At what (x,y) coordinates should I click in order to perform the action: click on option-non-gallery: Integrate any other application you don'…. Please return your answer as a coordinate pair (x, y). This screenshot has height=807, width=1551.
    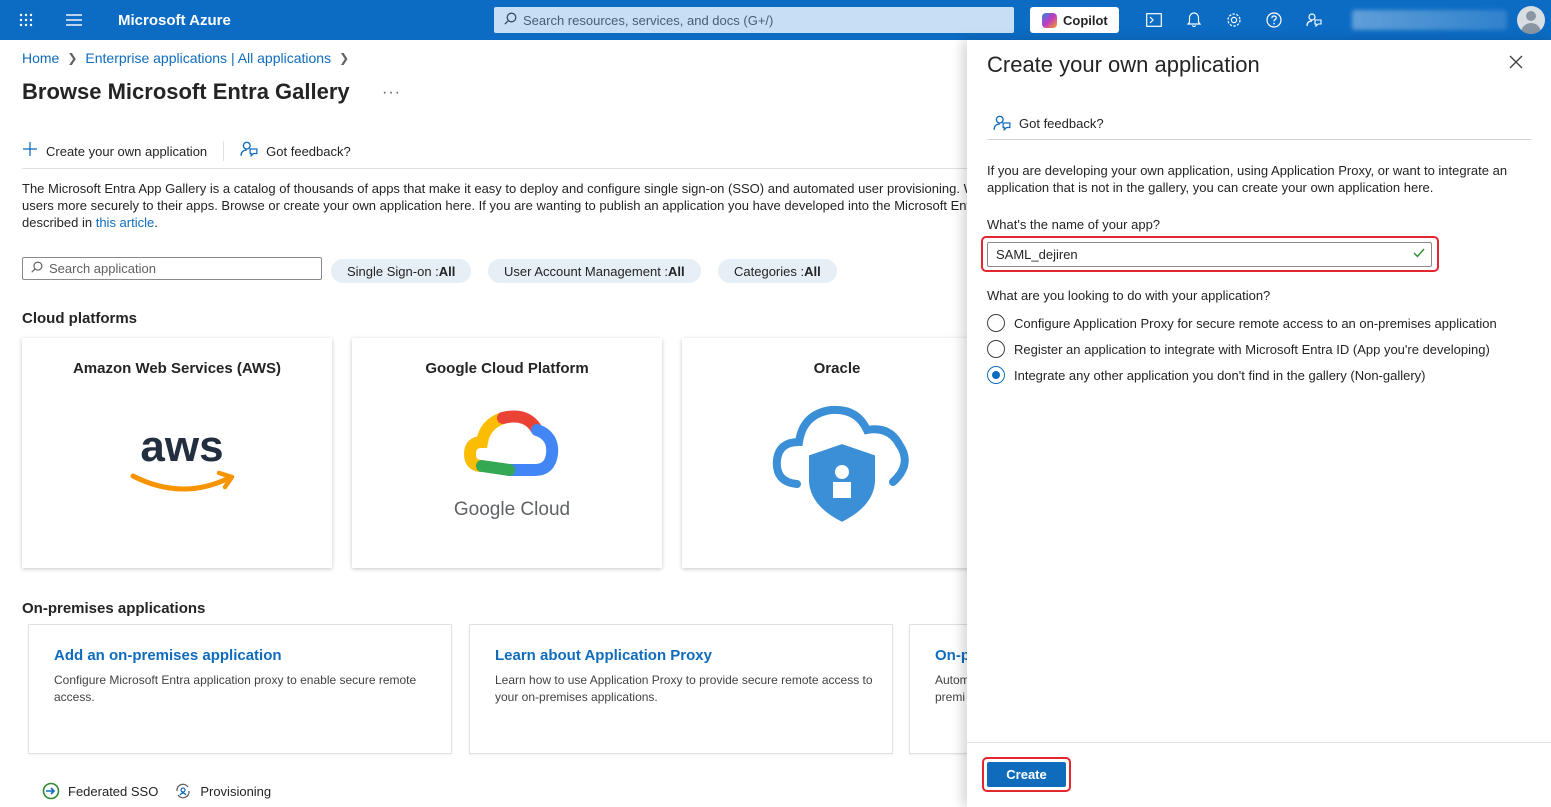
    Looking at the image, I should click on (1206, 375).